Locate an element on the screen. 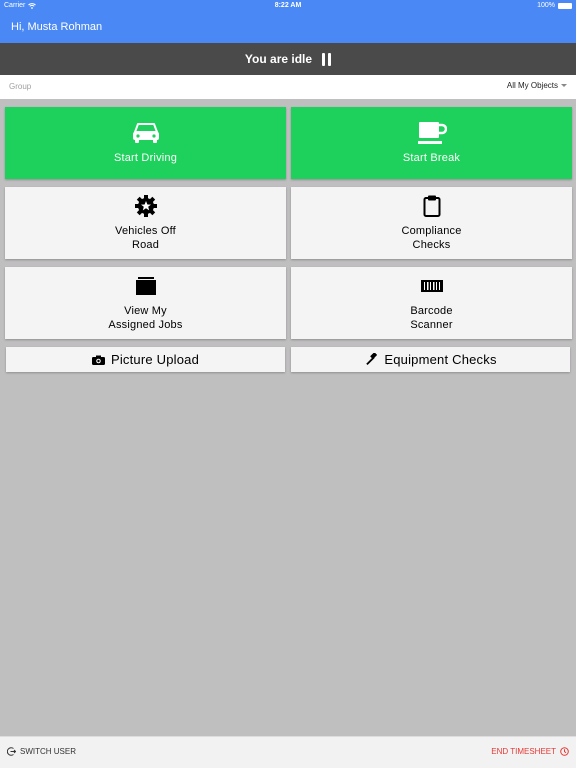 The width and height of the screenshot is (576, 768). group-selected-value: All My Objects is located at coordinates (532, 85).